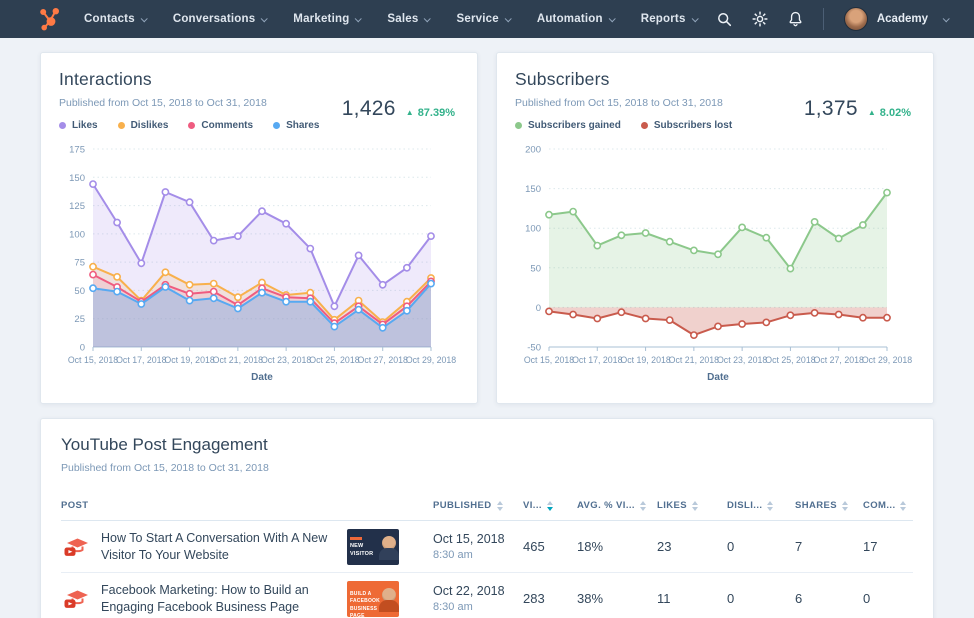  Describe the element at coordinates (356, 538) in the screenshot. I see `thumbnail-accent-bar` at that location.